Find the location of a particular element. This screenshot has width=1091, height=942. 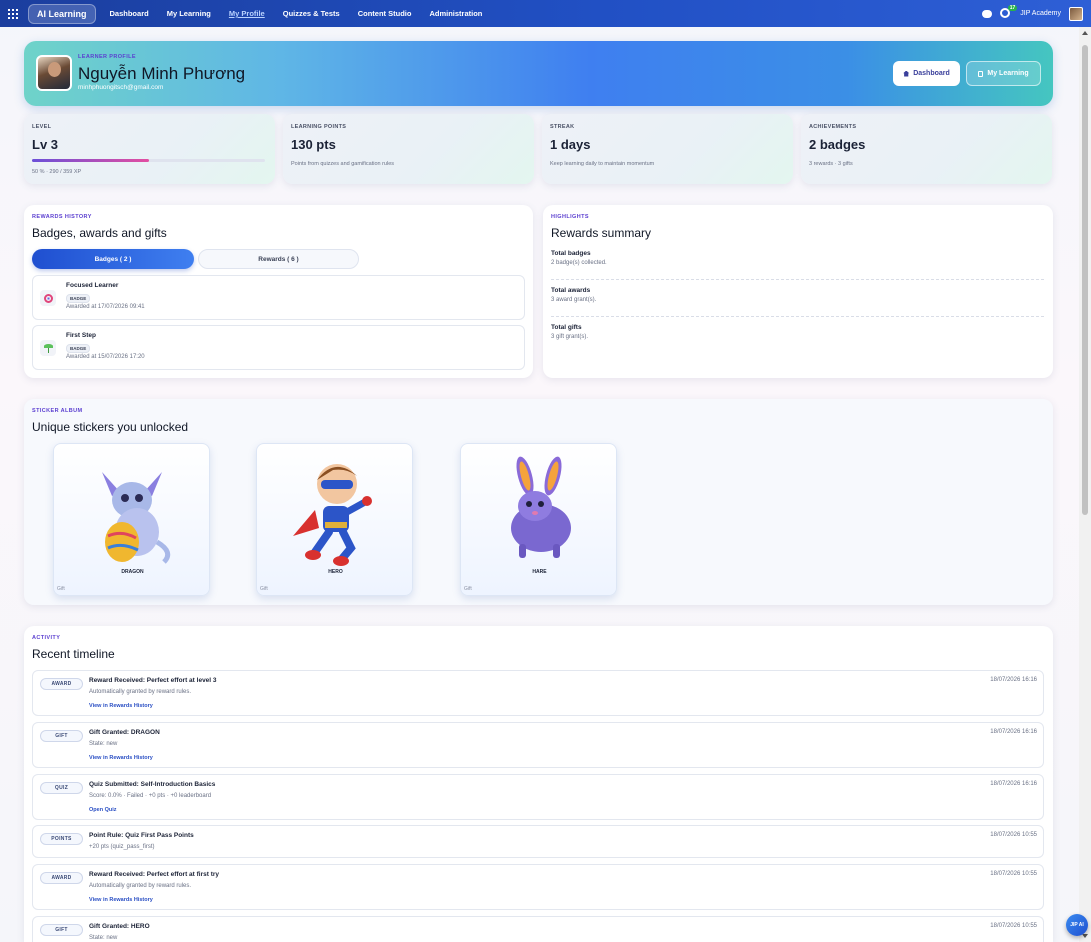

hare-sticker-image is located at coordinates (541, 507).